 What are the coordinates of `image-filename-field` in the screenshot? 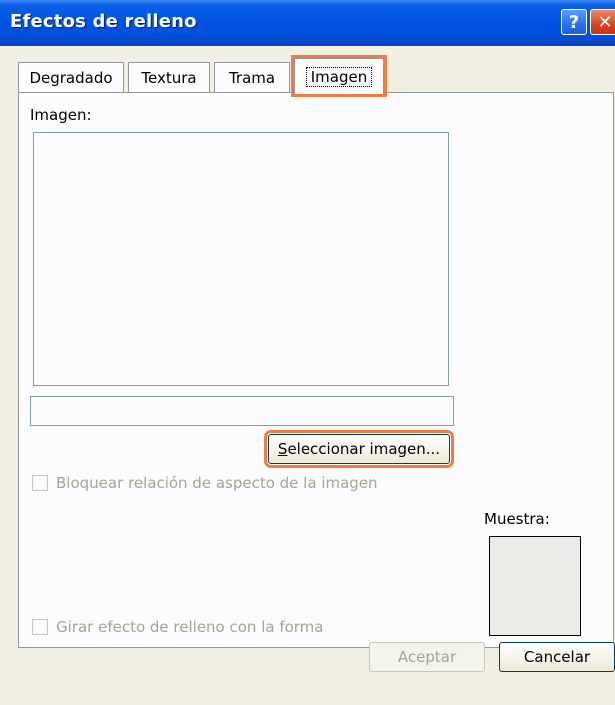 It's located at (242, 411).